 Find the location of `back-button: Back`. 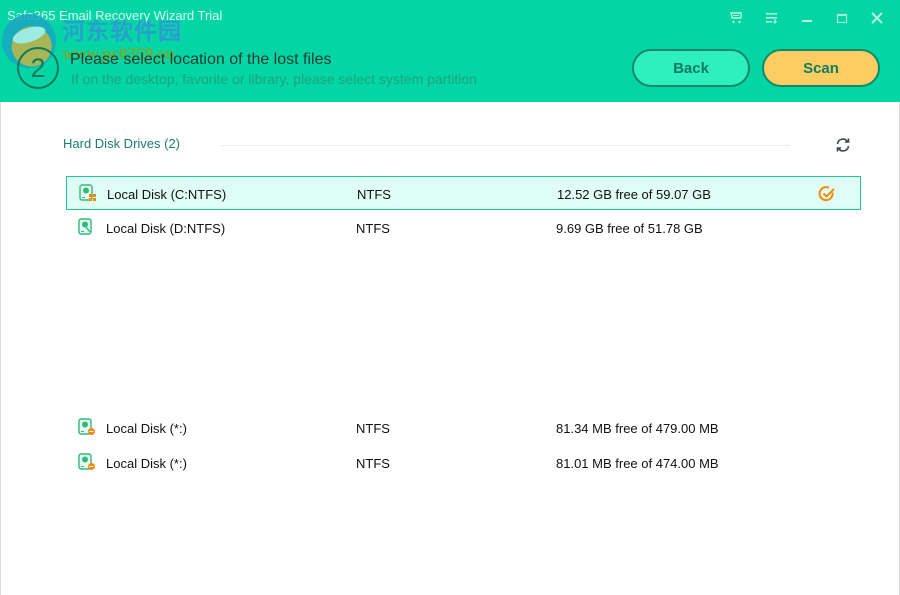

back-button: Back is located at coordinates (691, 68).